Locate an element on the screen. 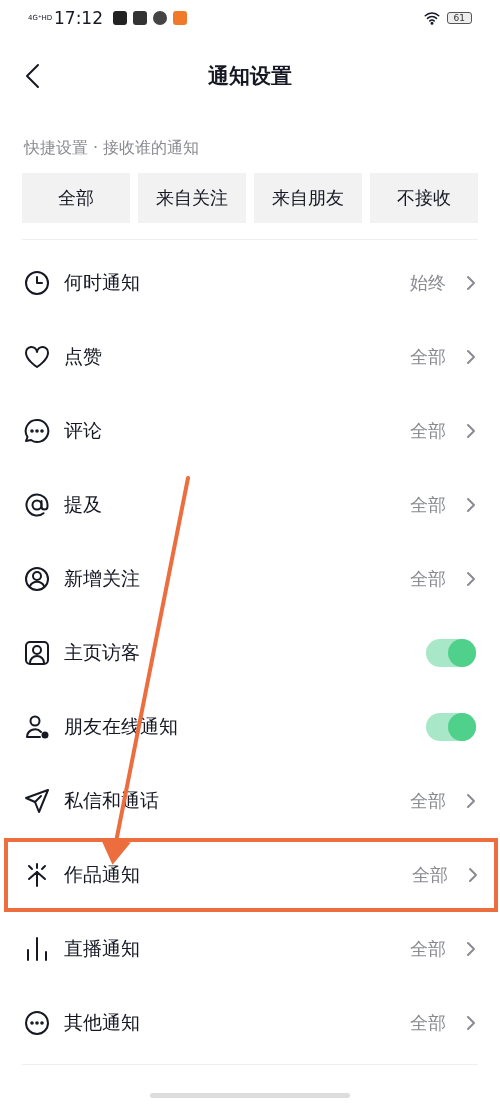 The image size is (500, 1111). setting-label: 其他通知 is located at coordinates (102, 1023).